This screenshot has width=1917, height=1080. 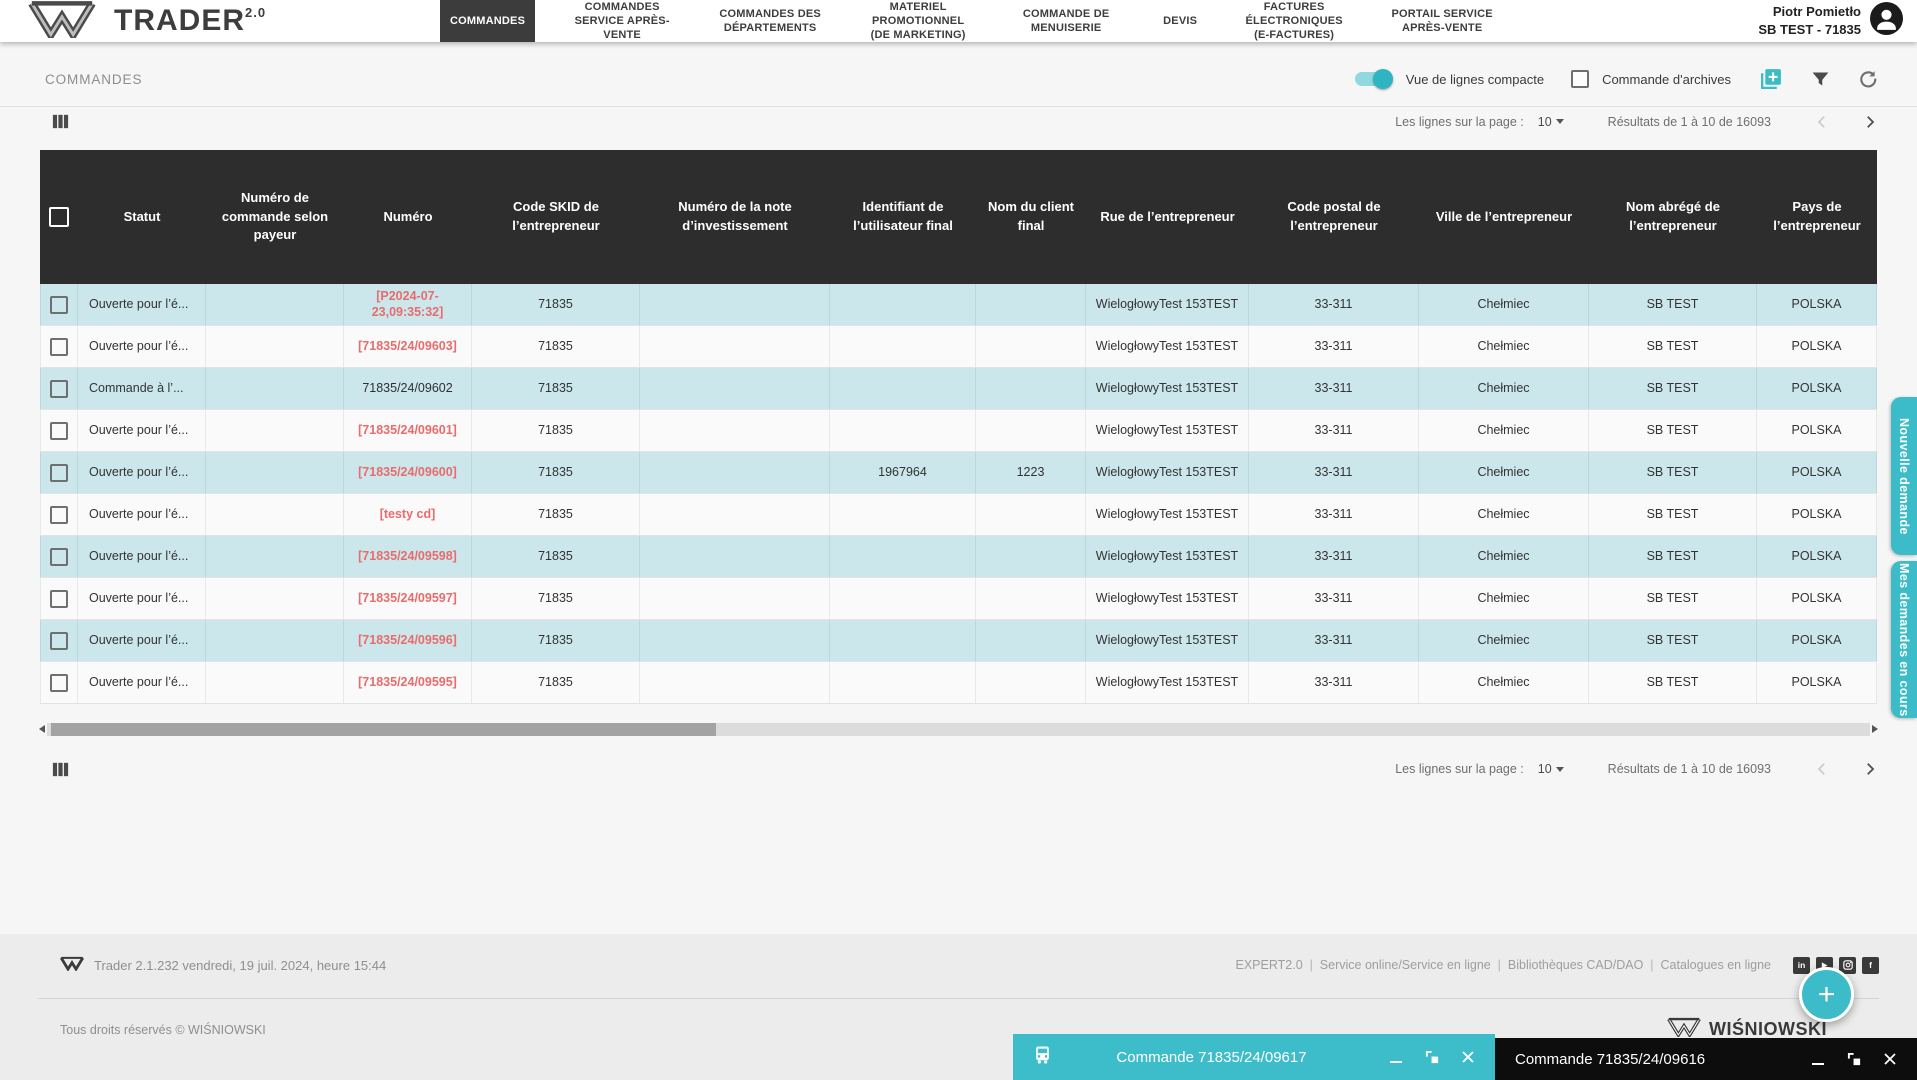 What do you see at coordinates (1820, 79) in the screenshot?
I see `filter-icon` at bounding box center [1820, 79].